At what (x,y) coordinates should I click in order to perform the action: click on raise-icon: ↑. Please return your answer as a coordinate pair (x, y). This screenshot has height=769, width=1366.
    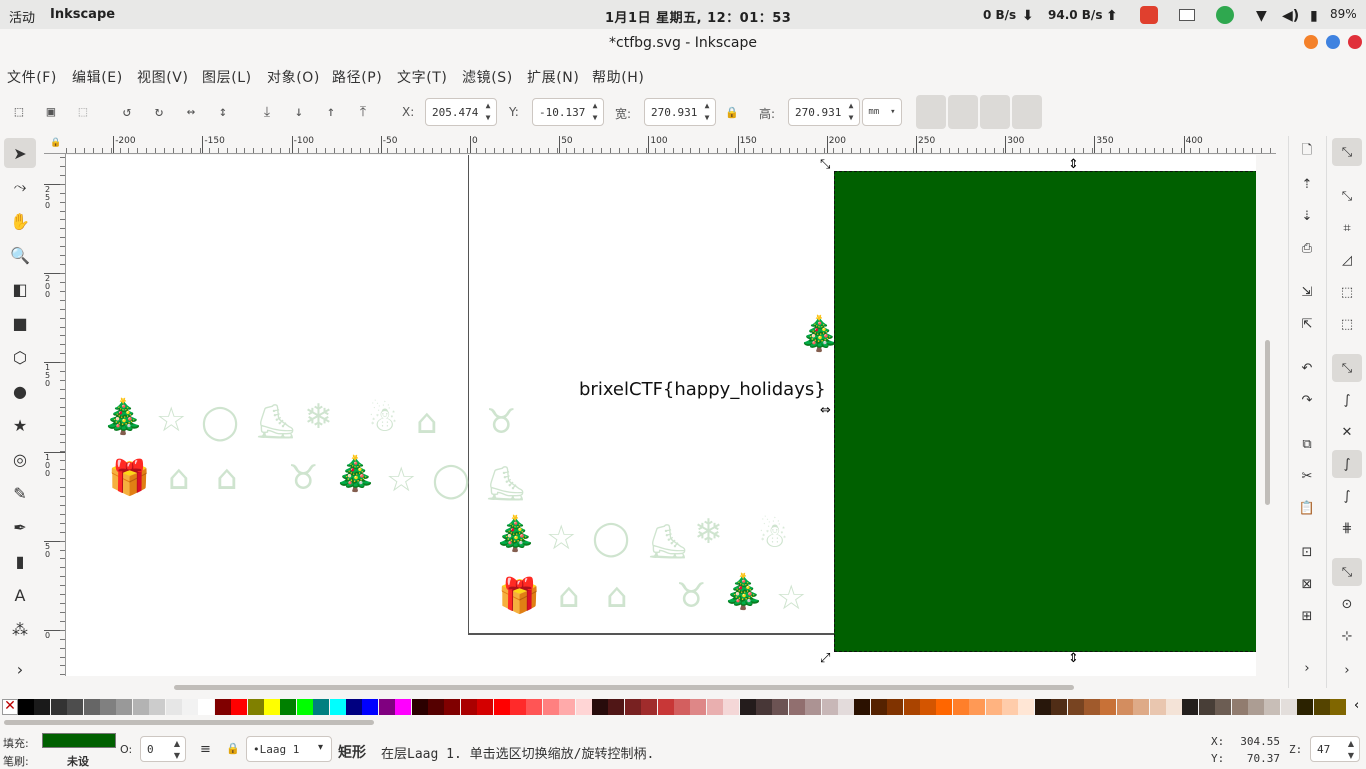
    Looking at the image, I should click on (331, 112).